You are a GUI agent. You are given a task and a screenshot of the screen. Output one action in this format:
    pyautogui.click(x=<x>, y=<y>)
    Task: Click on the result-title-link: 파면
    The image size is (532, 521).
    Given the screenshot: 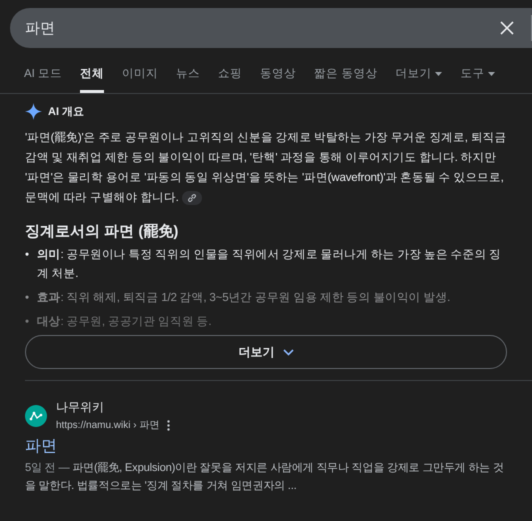 What is the action you would take?
    pyautogui.click(x=41, y=446)
    